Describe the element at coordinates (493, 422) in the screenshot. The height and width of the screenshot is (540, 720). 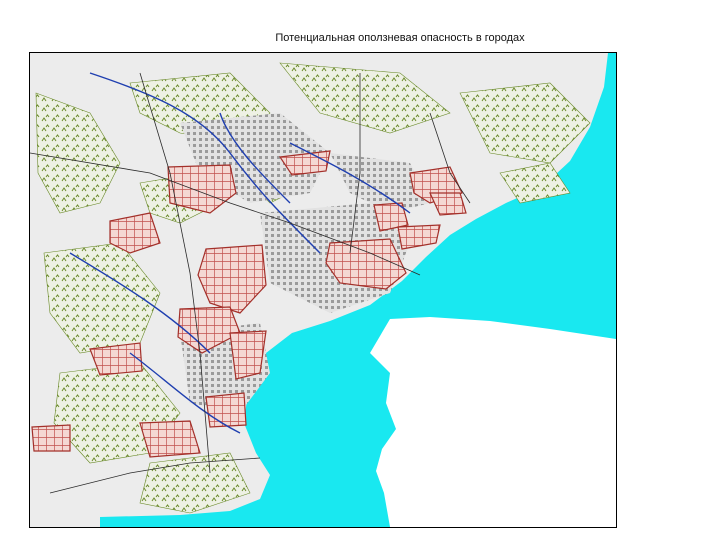
I see `peninsula` at that location.